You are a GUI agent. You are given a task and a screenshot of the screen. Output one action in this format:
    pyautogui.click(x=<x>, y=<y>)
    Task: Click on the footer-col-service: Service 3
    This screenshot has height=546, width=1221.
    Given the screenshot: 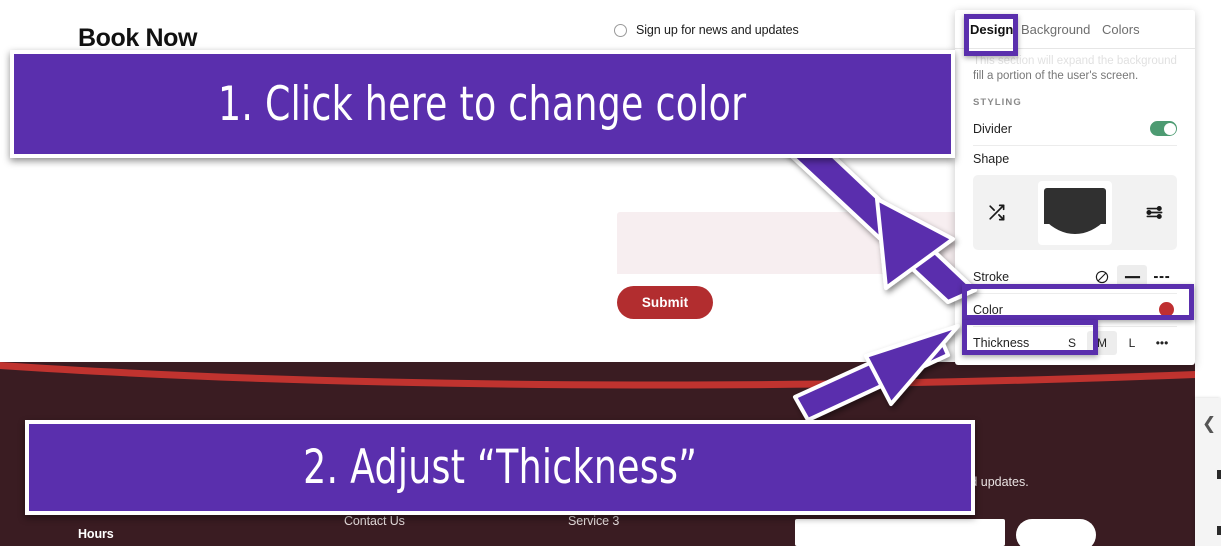 What is the action you would take?
    pyautogui.click(x=593, y=521)
    